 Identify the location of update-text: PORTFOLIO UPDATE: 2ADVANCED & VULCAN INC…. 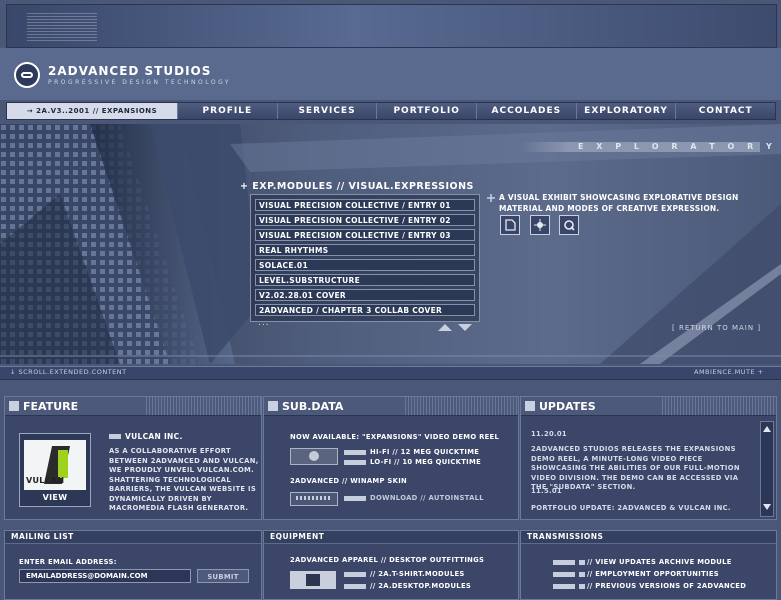
(631, 508).